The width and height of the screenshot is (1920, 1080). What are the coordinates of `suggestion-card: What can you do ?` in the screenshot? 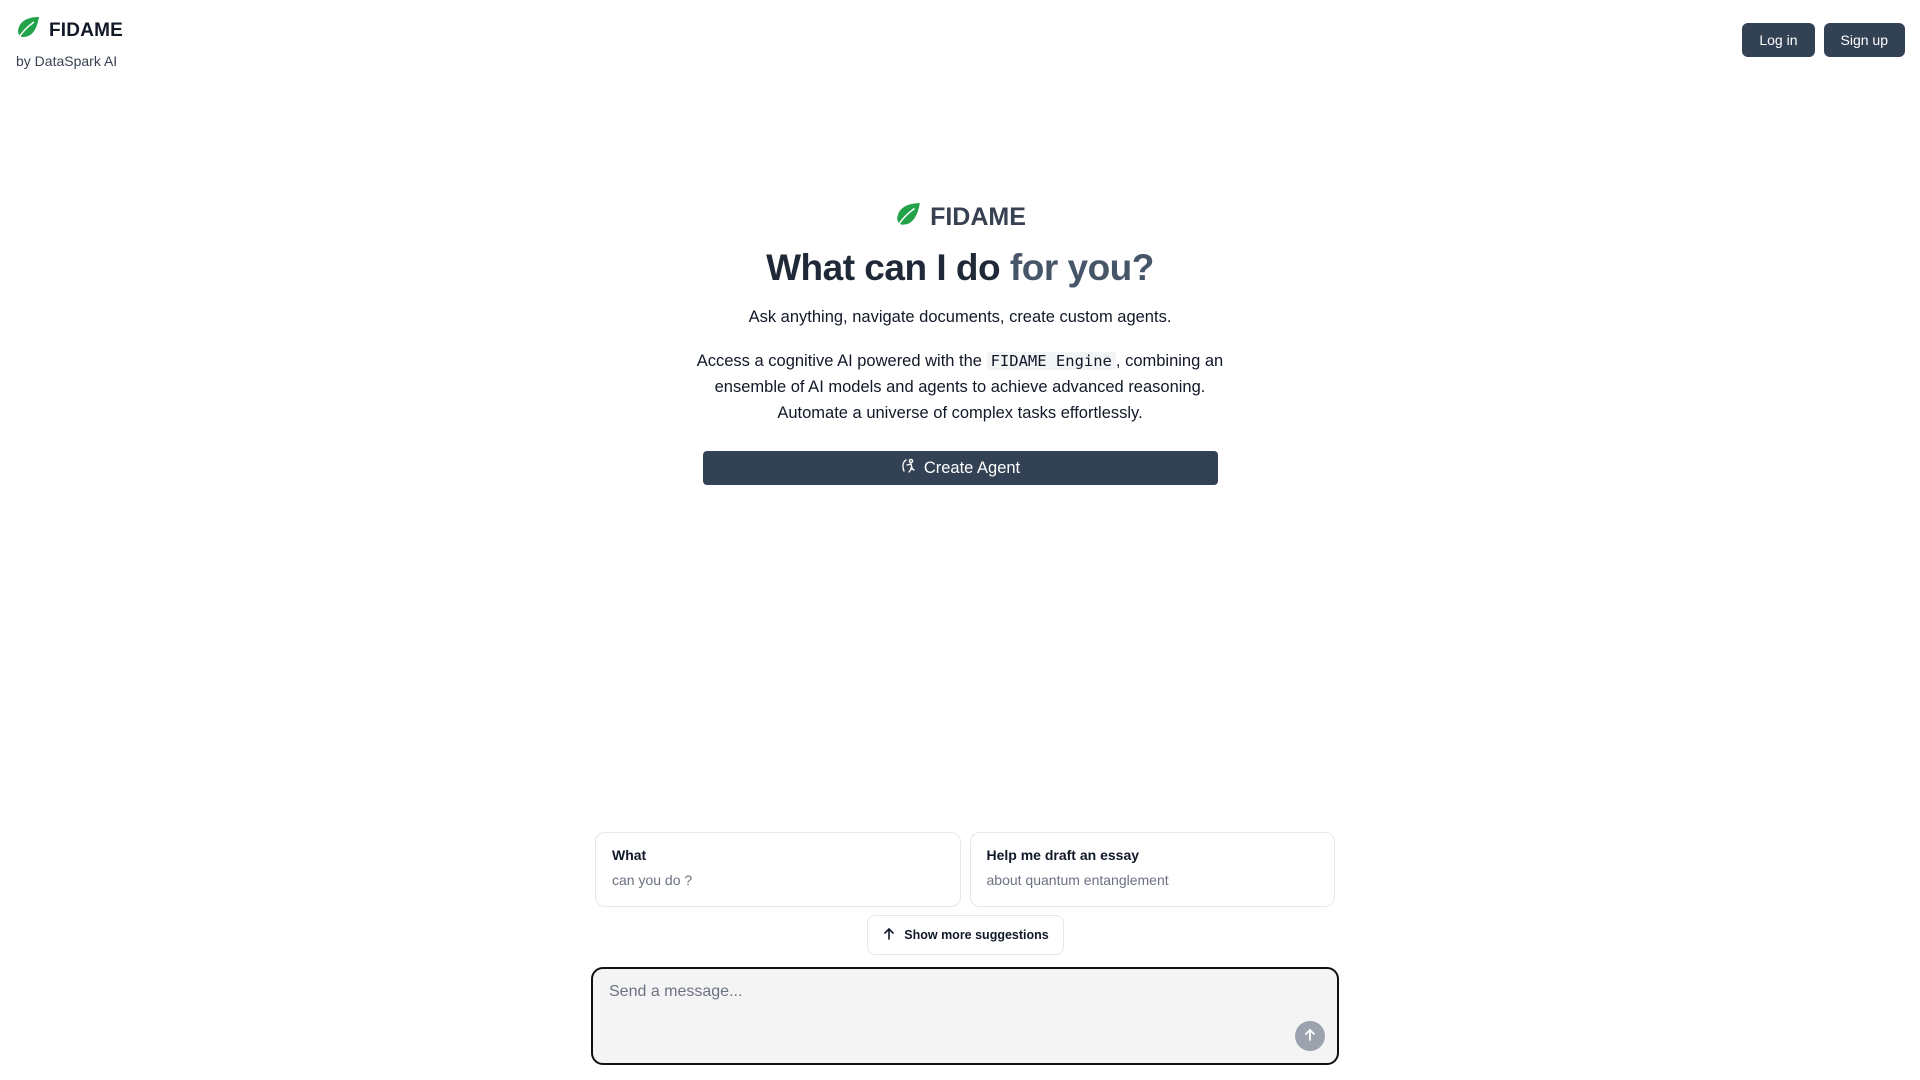 It's located at (778, 869).